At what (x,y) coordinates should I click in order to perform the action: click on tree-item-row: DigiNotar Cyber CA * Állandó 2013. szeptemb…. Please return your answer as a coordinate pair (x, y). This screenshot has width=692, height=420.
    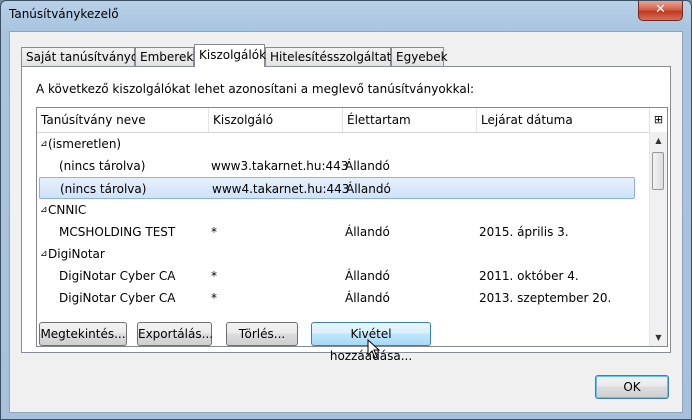
    Looking at the image, I should click on (336, 298).